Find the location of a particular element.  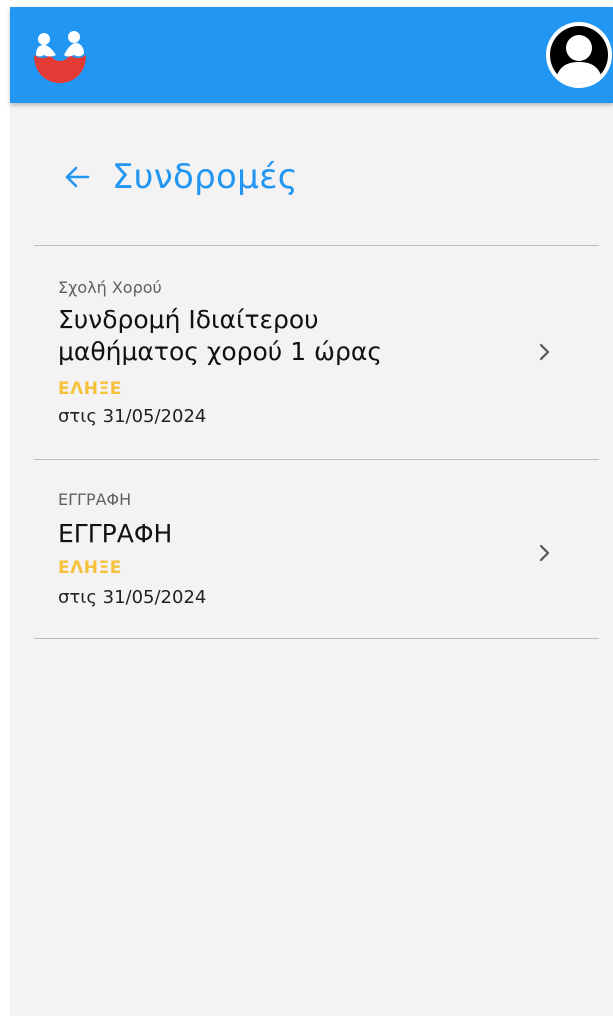

top-app-bar is located at coordinates (311, 55).